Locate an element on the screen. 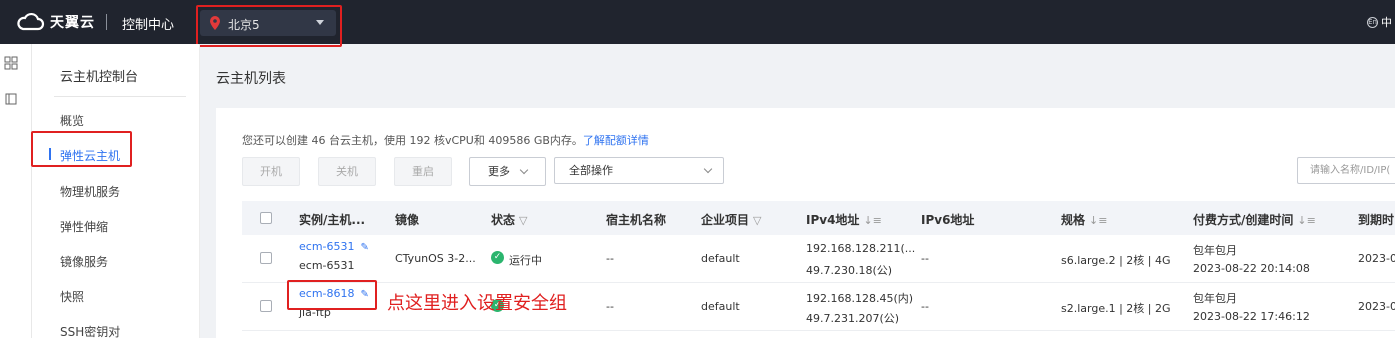 This screenshot has height=338, width=1395. cloud-logo-icon is located at coordinates (31, 21).